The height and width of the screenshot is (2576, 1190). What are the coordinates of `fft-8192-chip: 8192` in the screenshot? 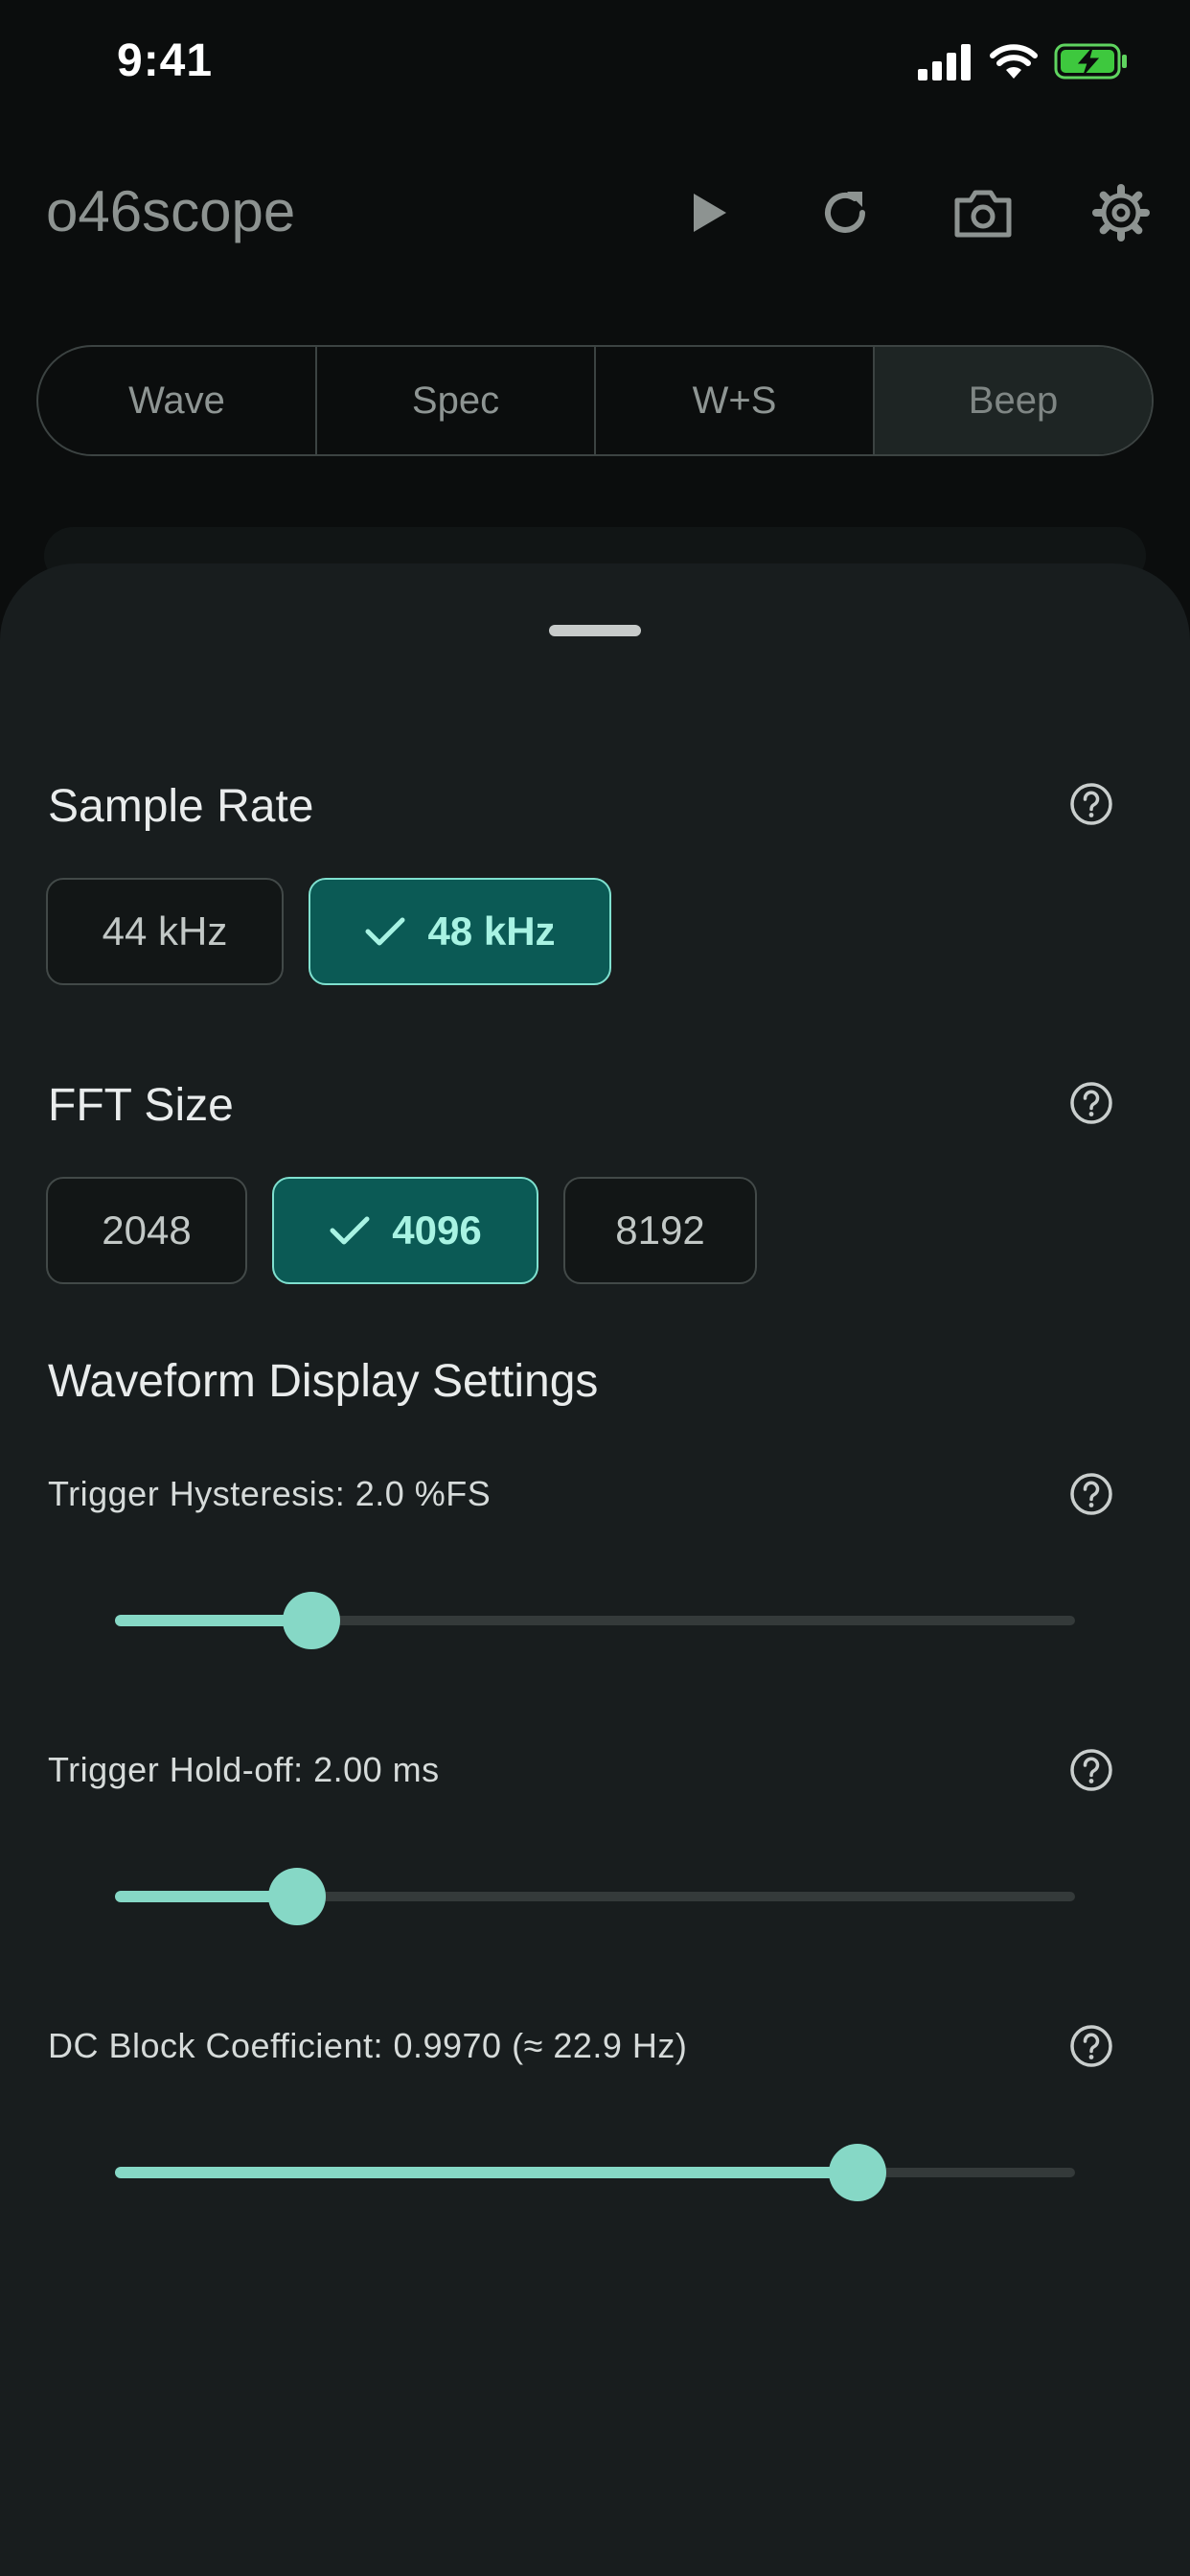 It's located at (660, 1230).